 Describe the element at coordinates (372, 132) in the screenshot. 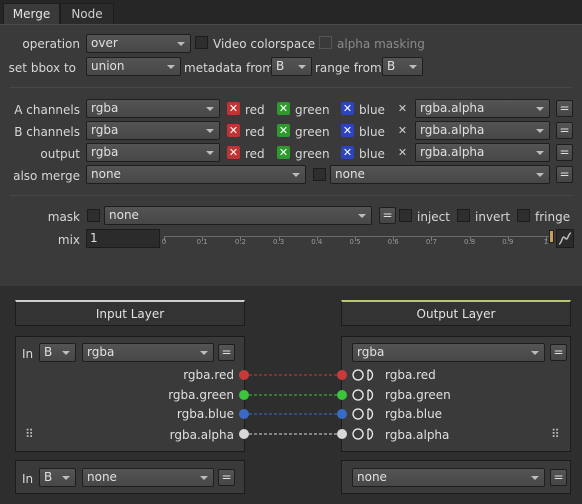

I see `b-blue-label: blue` at that location.